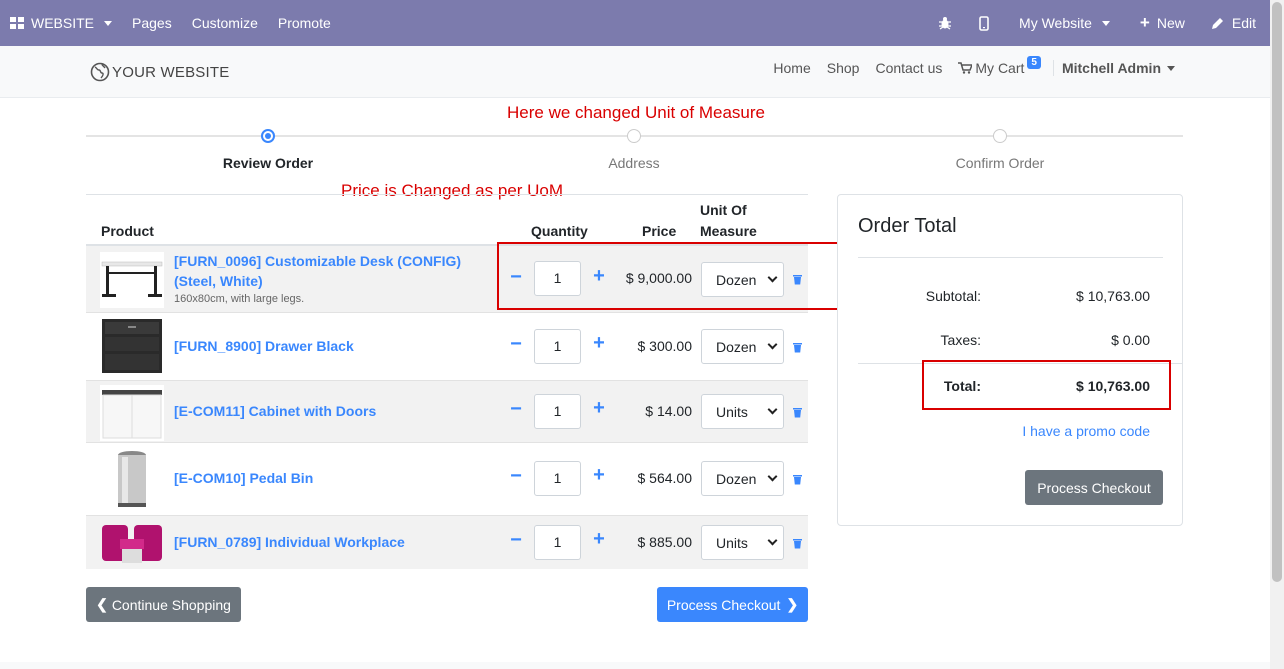 This screenshot has height=669, width=1284. I want to click on mobile-preview-button, so click(984, 23).